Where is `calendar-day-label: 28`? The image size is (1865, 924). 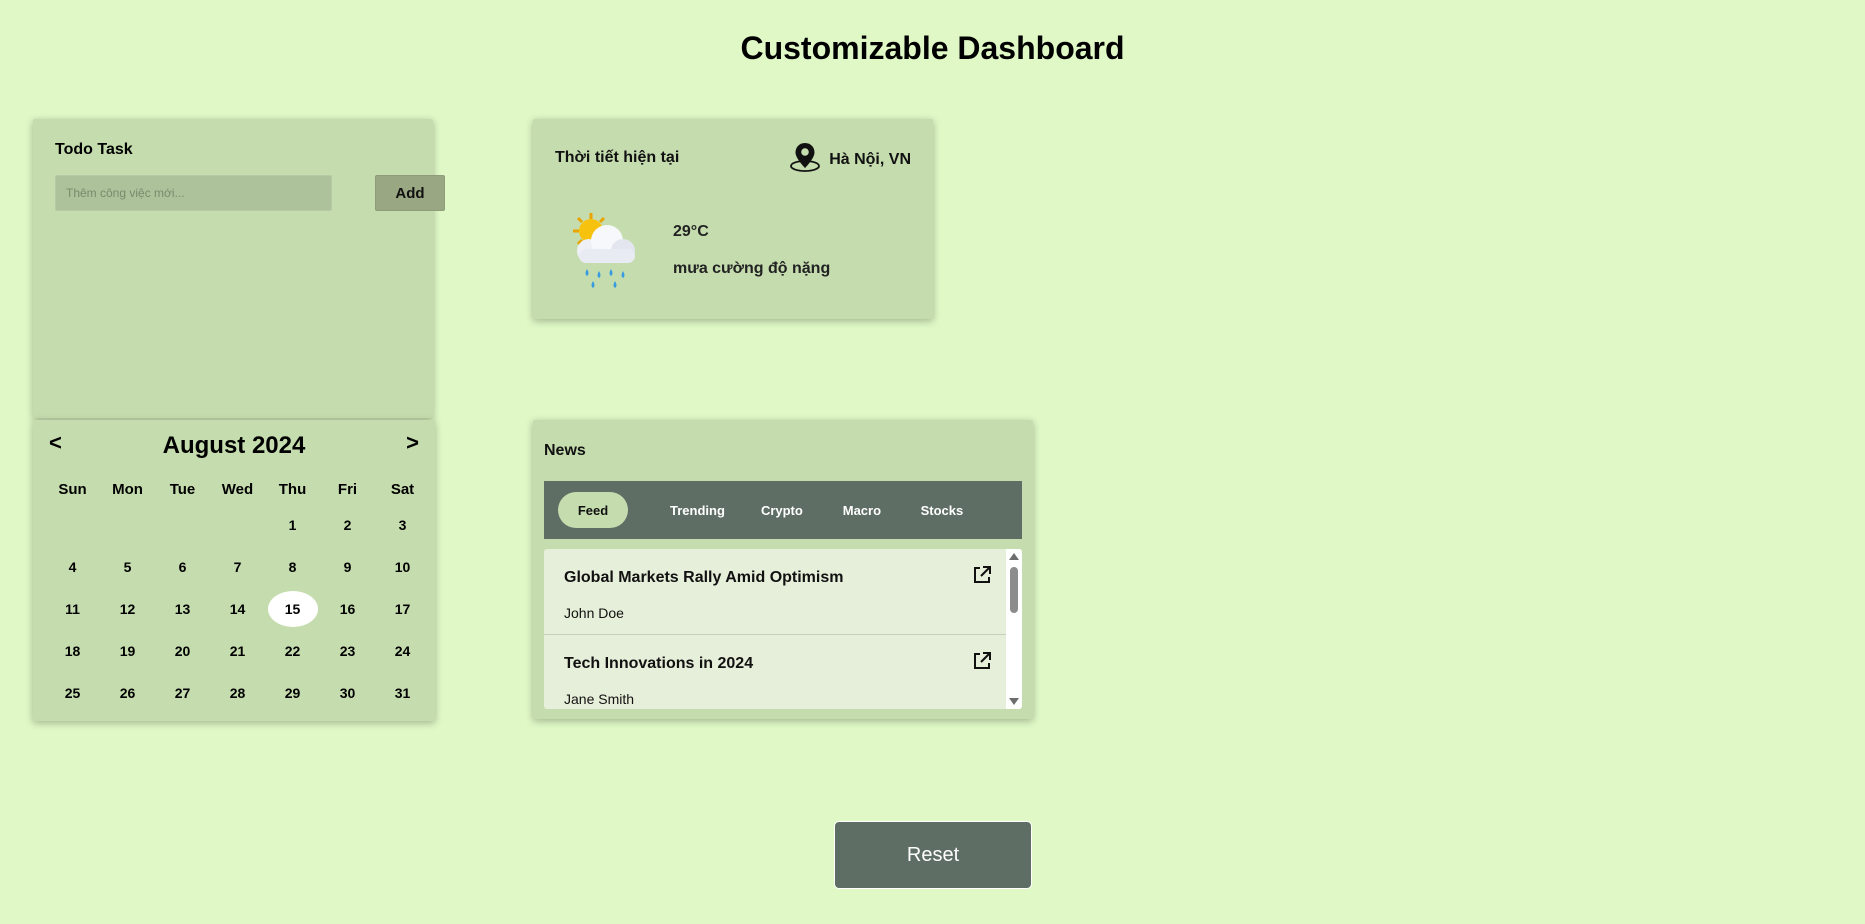
calendar-day-label: 28 is located at coordinates (237, 693).